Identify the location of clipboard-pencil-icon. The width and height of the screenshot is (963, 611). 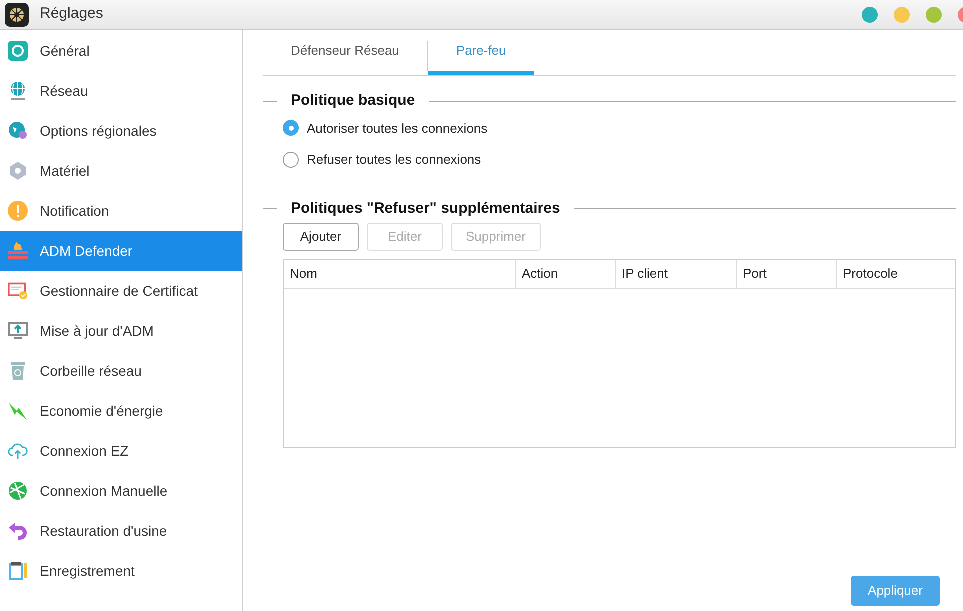
(18, 571).